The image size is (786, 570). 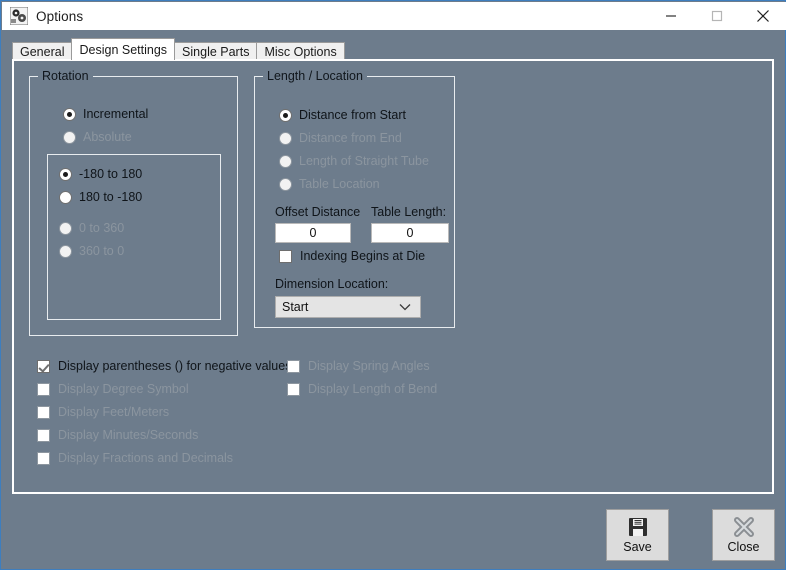 What do you see at coordinates (42, 51) in the screenshot?
I see `tab-general: General` at bounding box center [42, 51].